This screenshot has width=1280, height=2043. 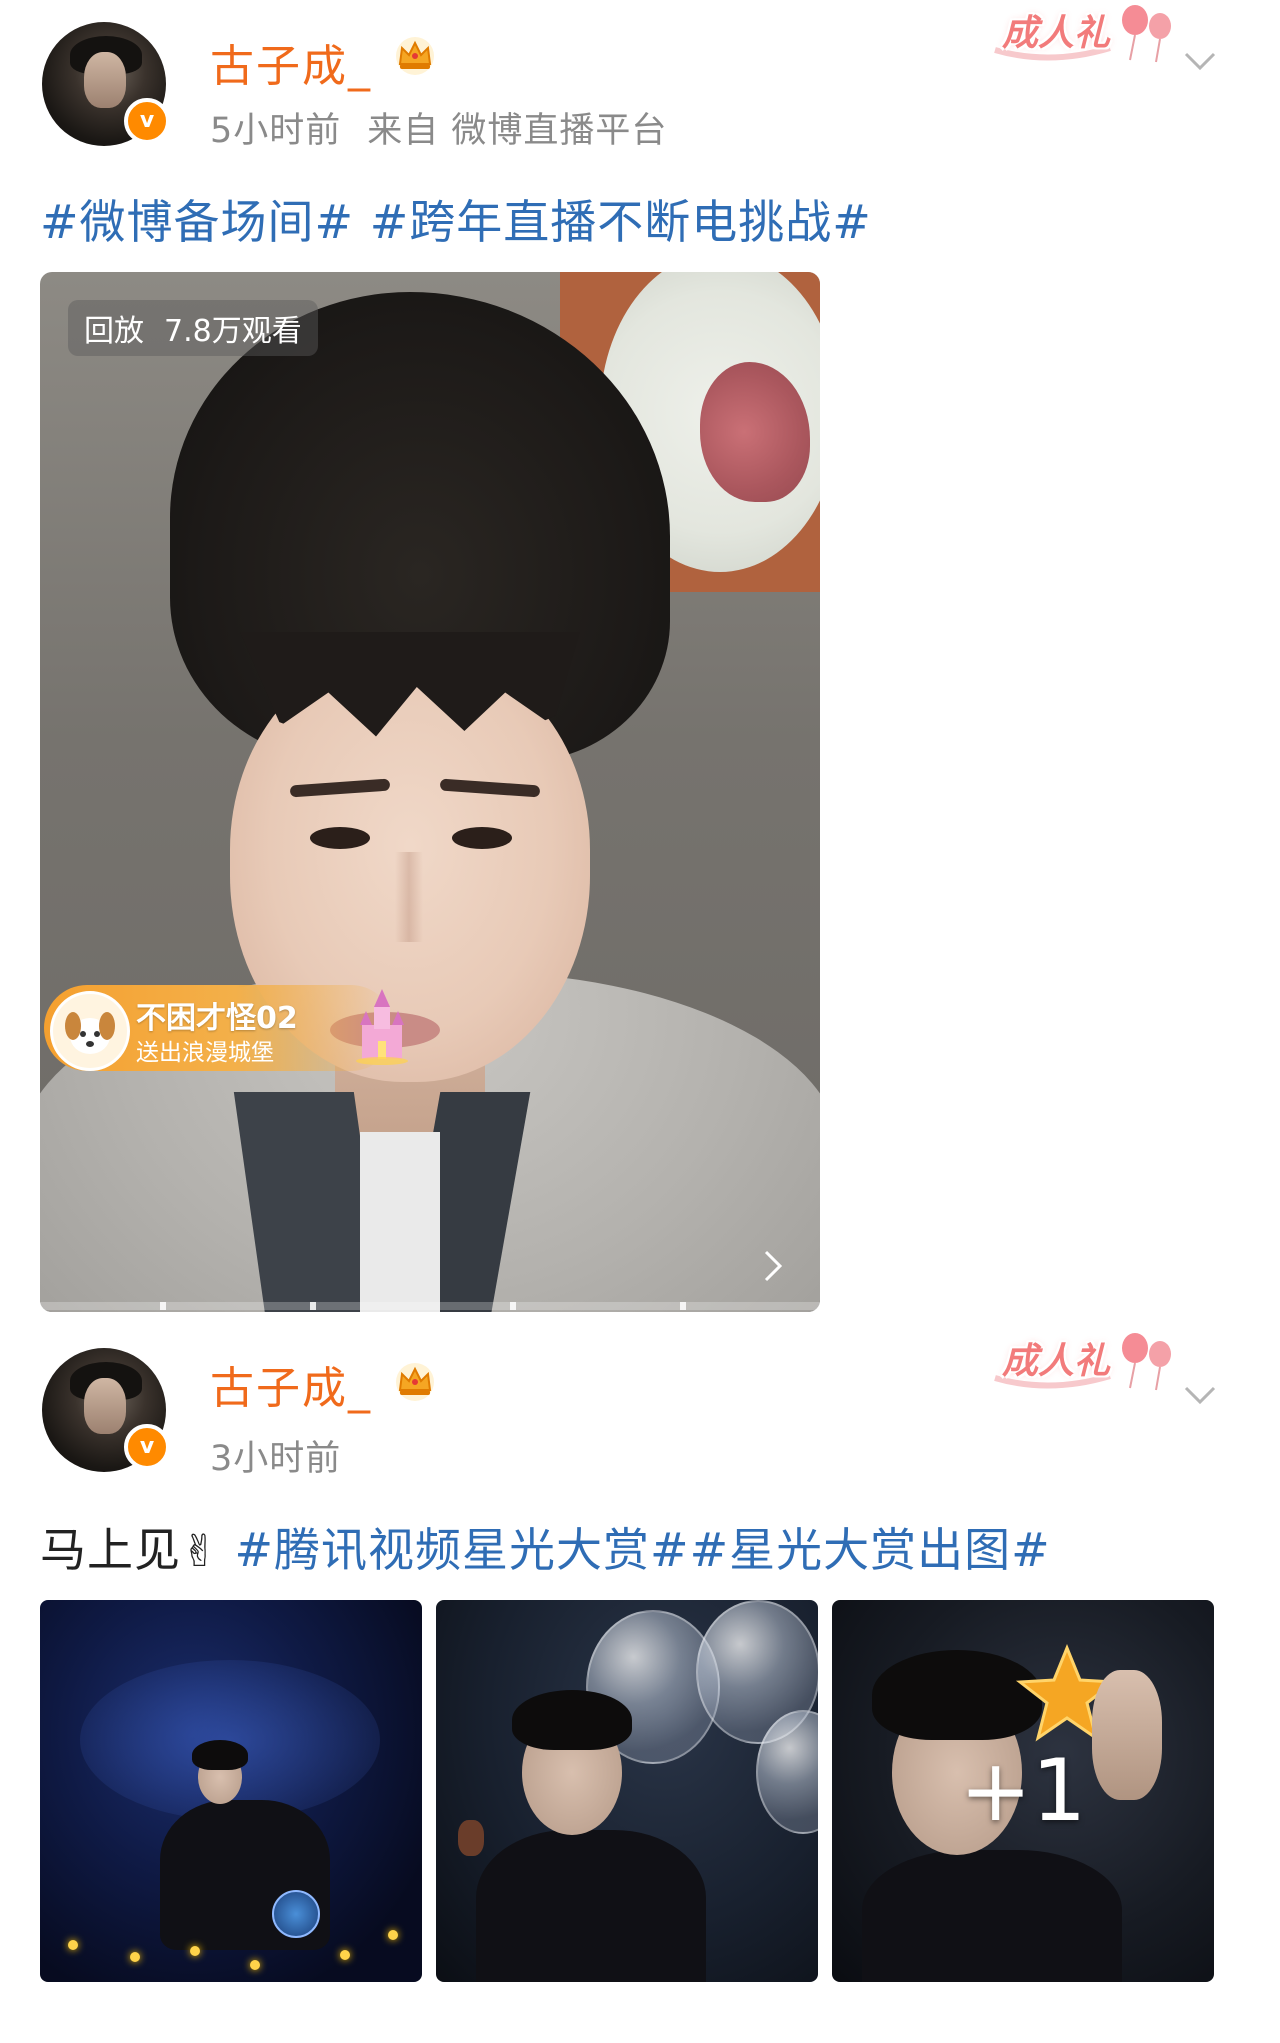 I want to click on replay-label: 回放, so click(x=114, y=331).